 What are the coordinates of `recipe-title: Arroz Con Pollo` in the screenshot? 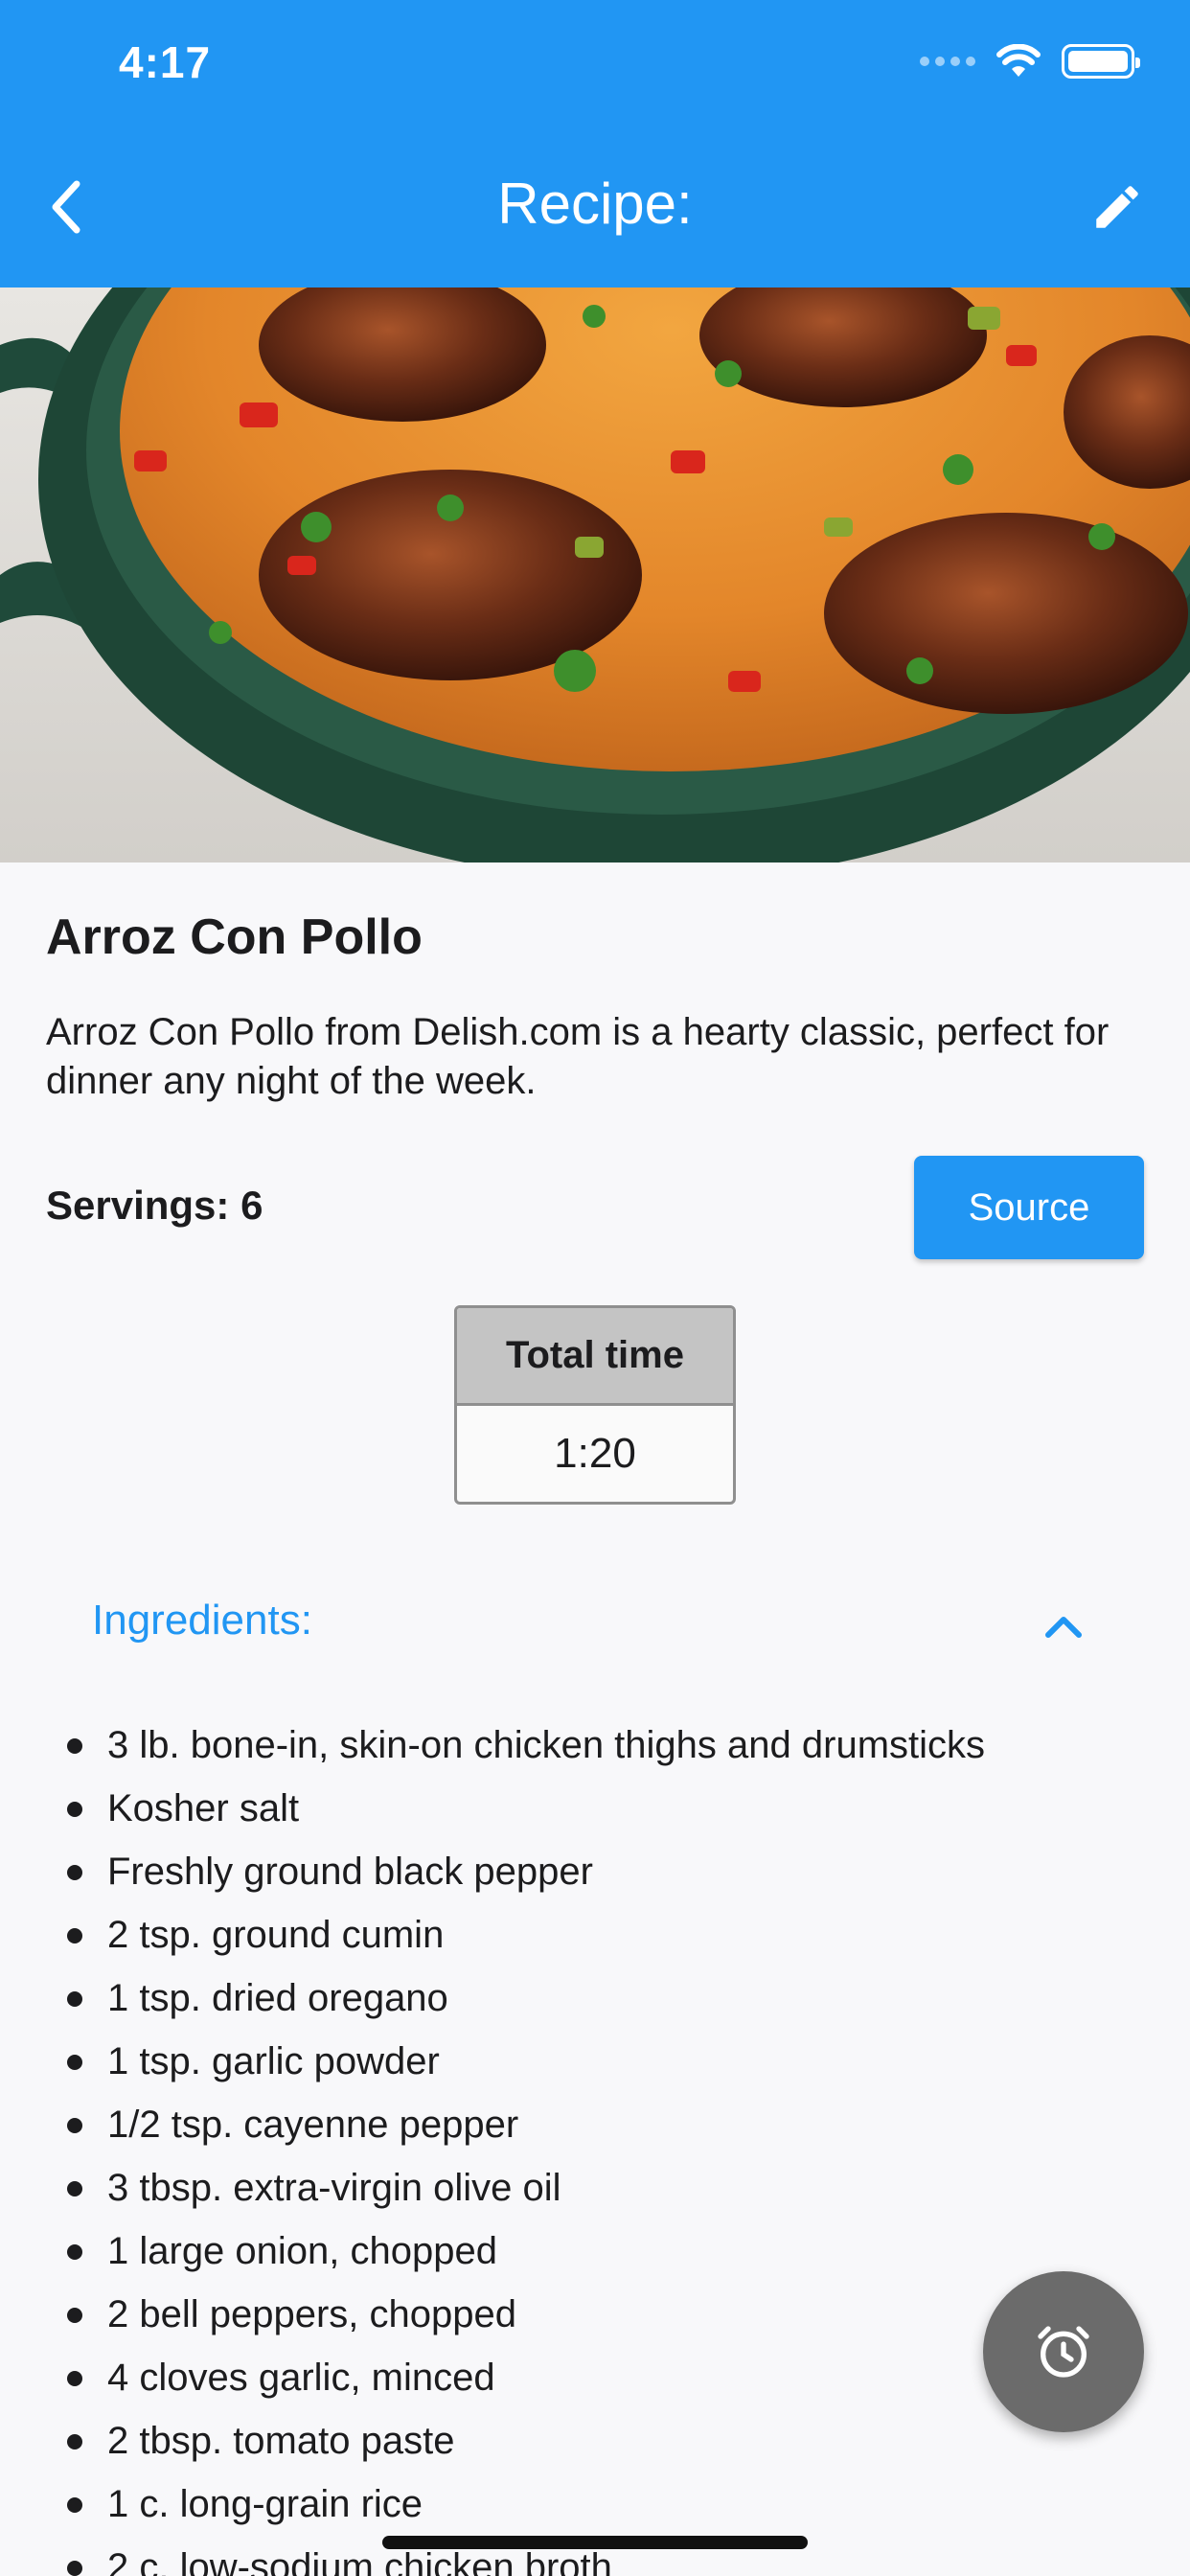 It's located at (234, 937).